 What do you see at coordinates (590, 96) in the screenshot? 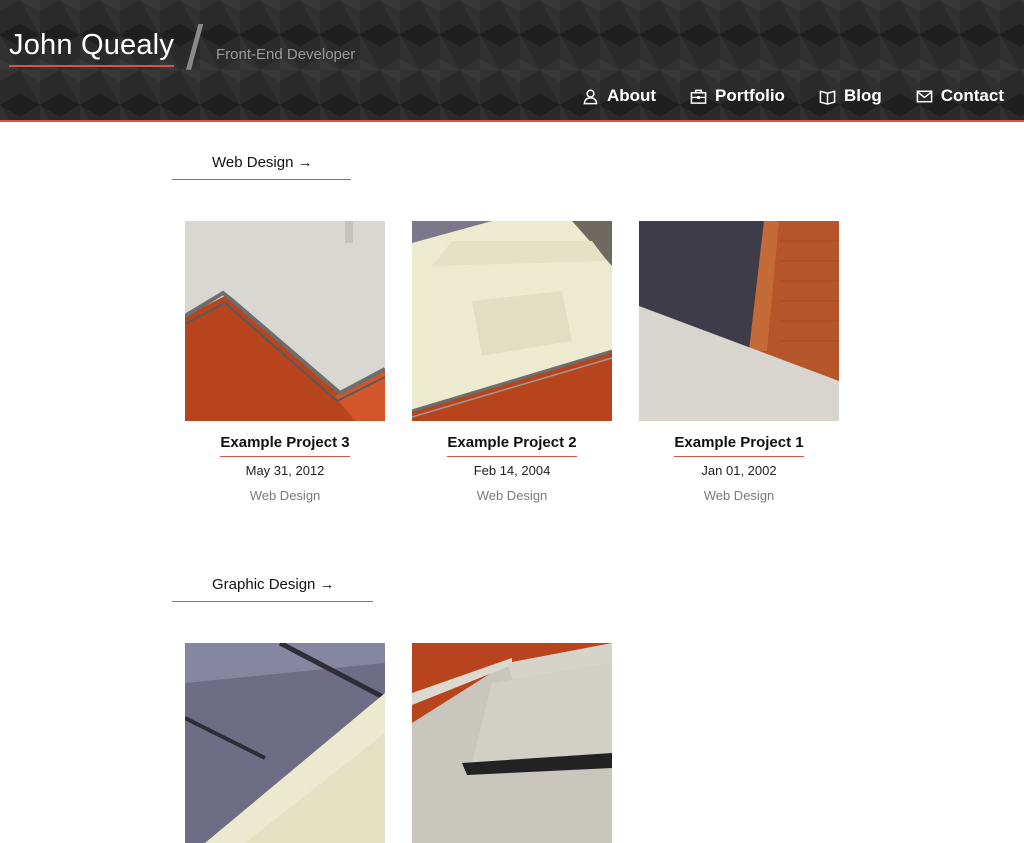
I see `person-icon` at bounding box center [590, 96].